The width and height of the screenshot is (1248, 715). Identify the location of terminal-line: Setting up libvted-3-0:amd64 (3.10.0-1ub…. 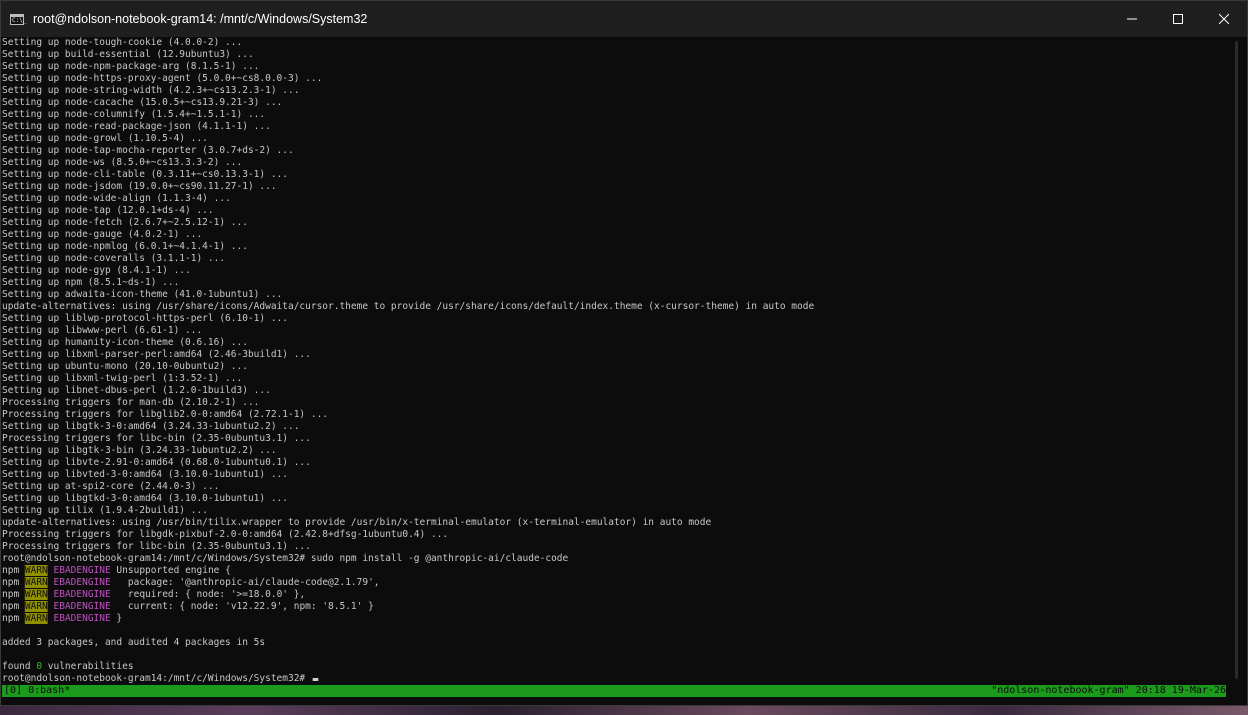
(145, 474).